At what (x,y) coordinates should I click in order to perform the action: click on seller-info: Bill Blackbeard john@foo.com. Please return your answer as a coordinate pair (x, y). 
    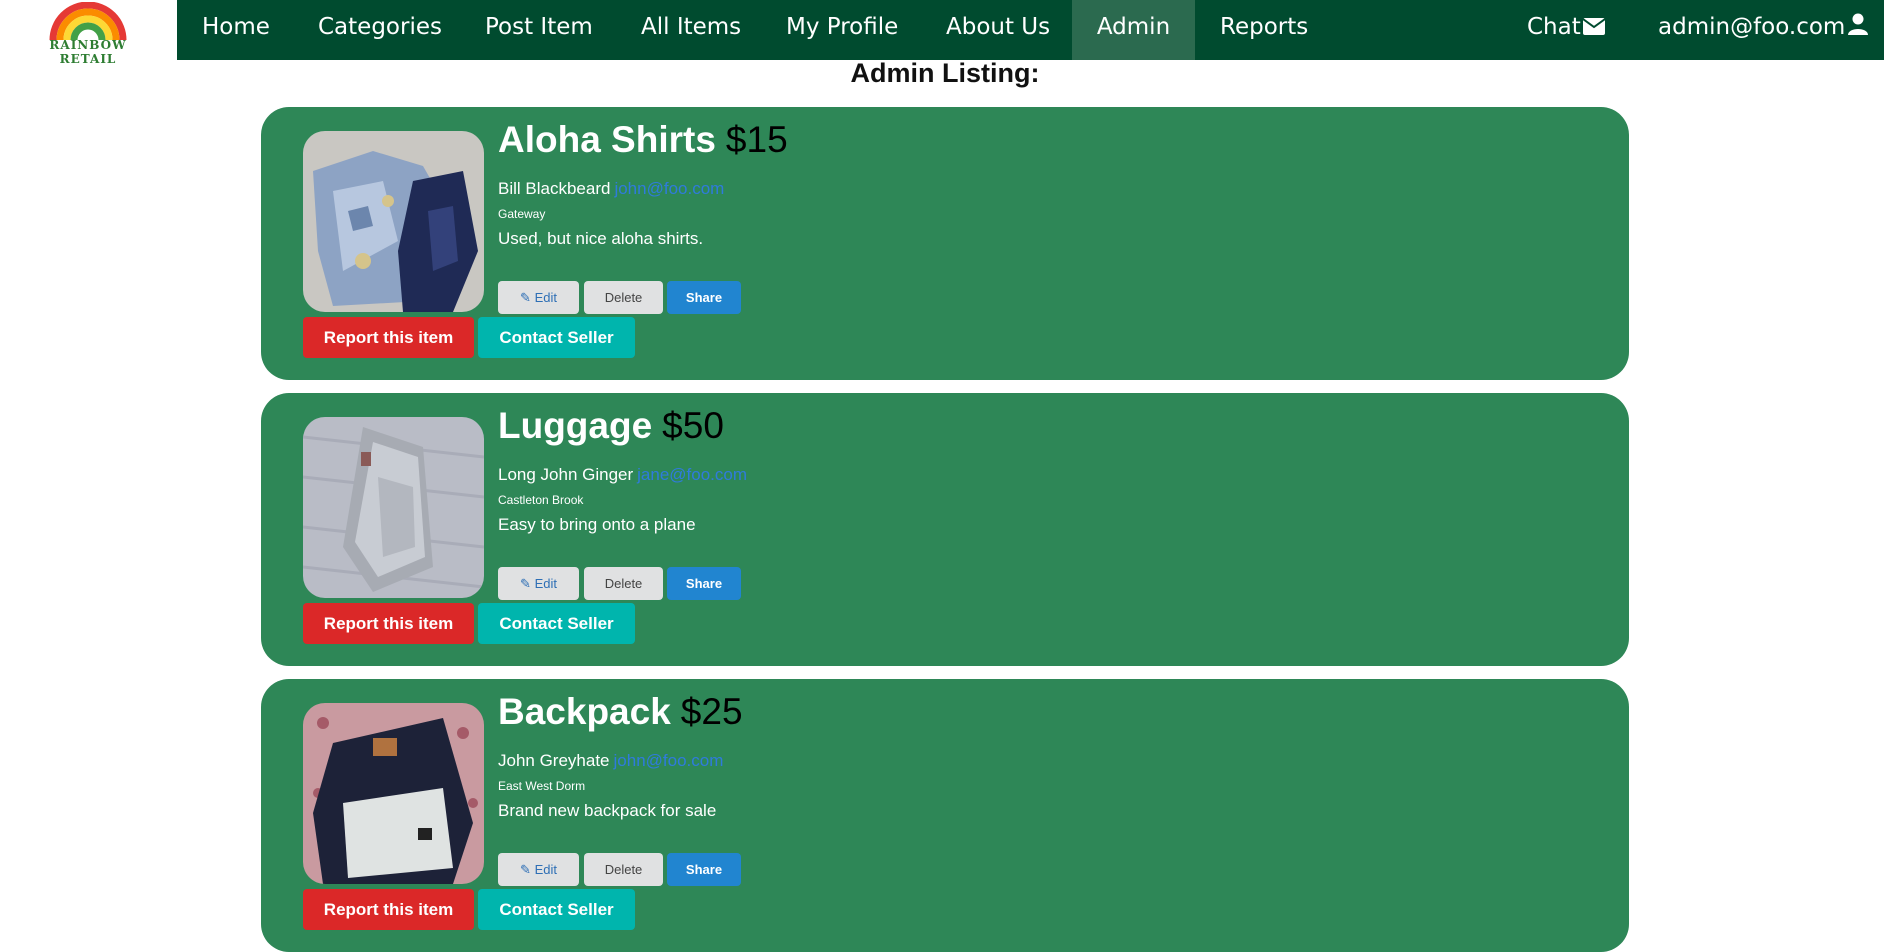
    Looking at the image, I should click on (611, 189).